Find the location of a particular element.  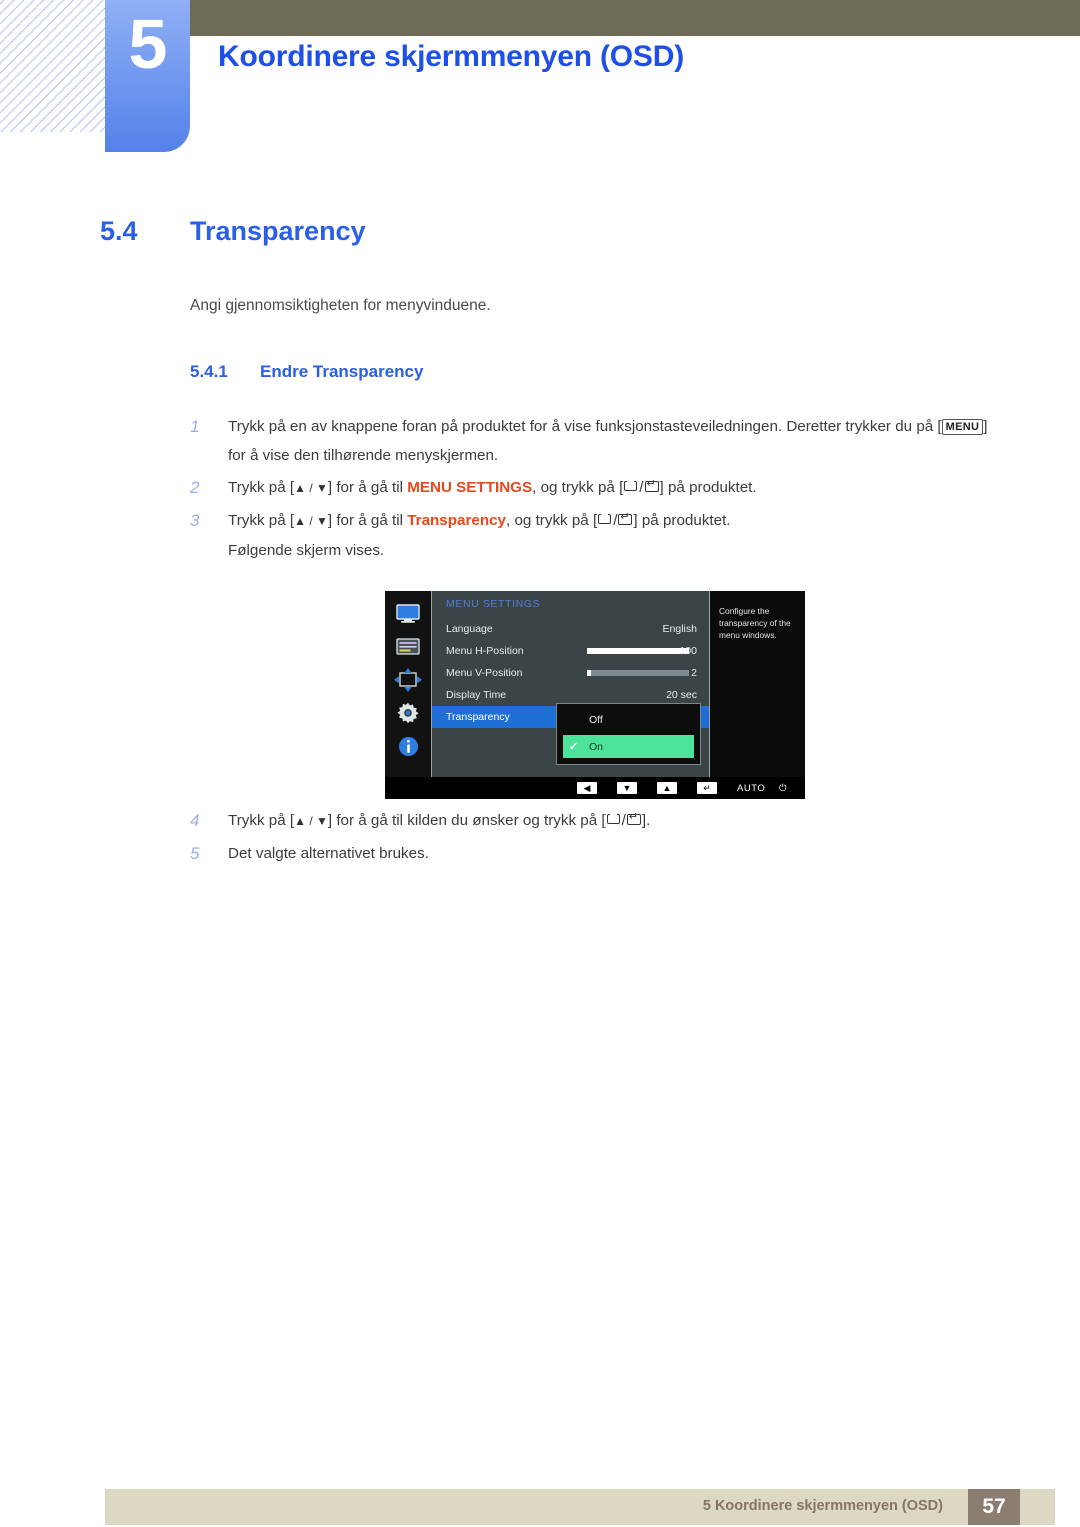

osd-row-value: 20 sec is located at coordinates (681, 695).